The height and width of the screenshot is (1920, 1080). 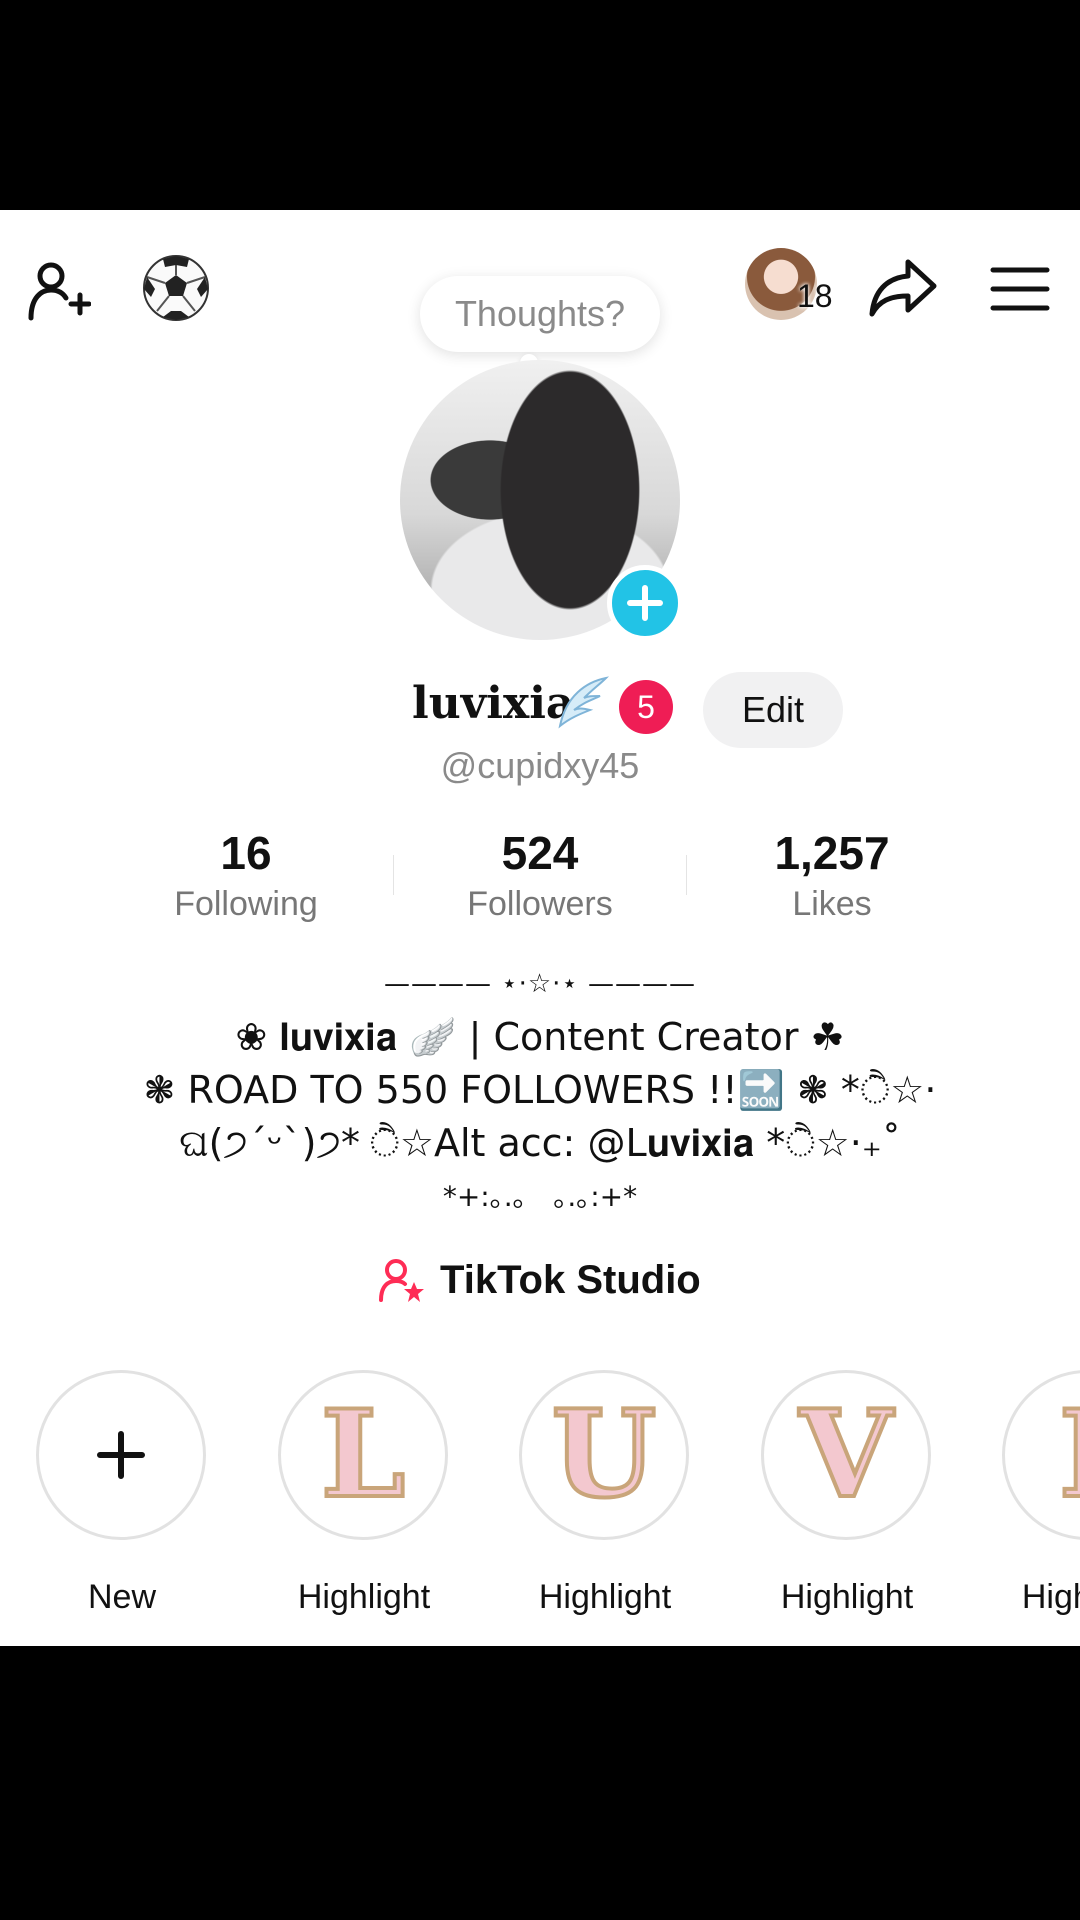 What do you see at coordinates (401, 1280) in the screenshot?
I see `creator-studio-icon` at bounding box center [401, 1280].